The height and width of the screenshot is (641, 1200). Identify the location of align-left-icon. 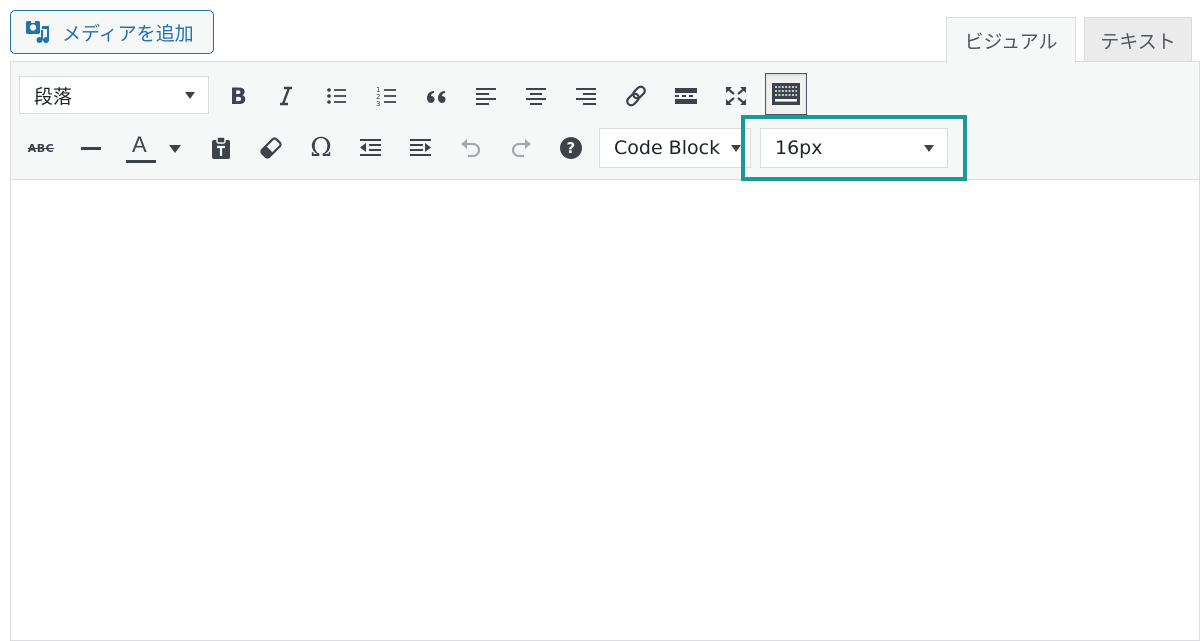
(486, 96).